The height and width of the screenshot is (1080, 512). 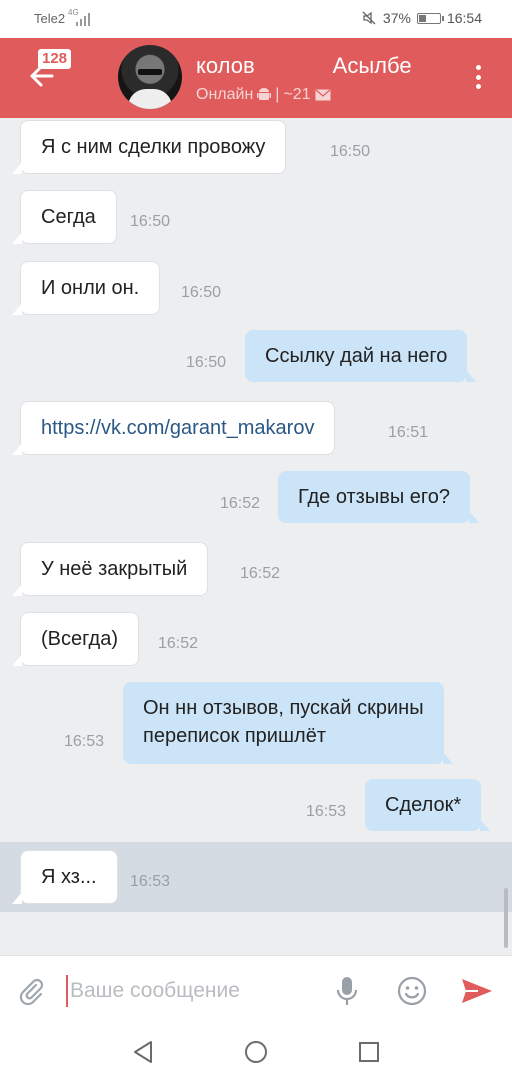 I want to click on avatar-glasses, so click(x=150, y=72).